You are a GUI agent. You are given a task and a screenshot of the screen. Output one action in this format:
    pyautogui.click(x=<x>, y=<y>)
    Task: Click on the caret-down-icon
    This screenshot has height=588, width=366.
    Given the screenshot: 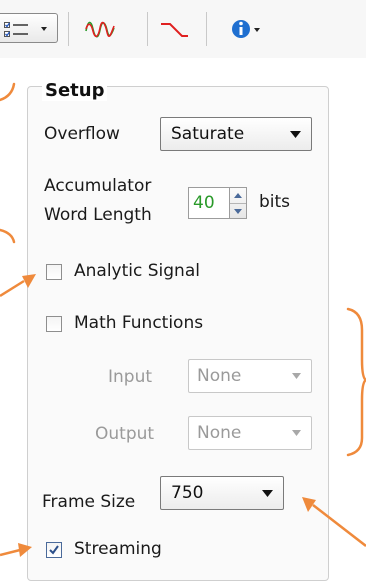 What is the action you would take?
    pyautogui.click(x=238, y=211)
    